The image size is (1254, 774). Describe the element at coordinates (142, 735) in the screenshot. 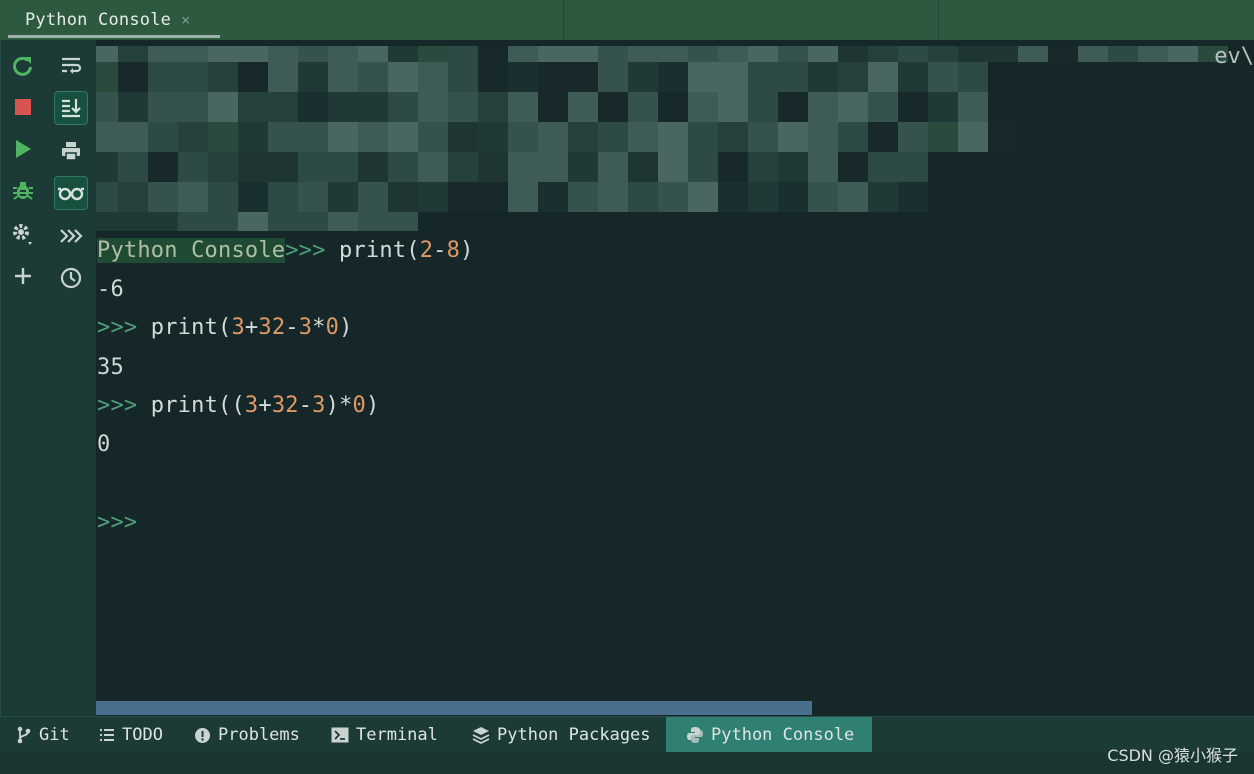

I see `bottom-tab-label: TODO` at that location.